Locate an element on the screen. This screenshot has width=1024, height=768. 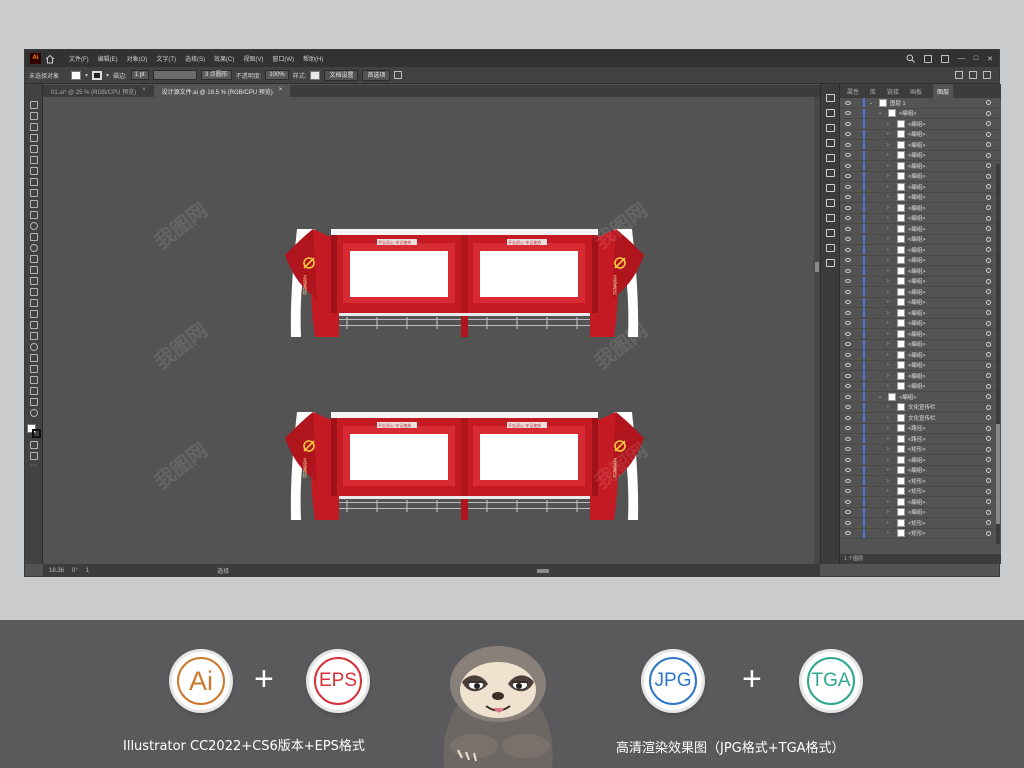
curvature-tool-icon is located at coordinates (33, 160).